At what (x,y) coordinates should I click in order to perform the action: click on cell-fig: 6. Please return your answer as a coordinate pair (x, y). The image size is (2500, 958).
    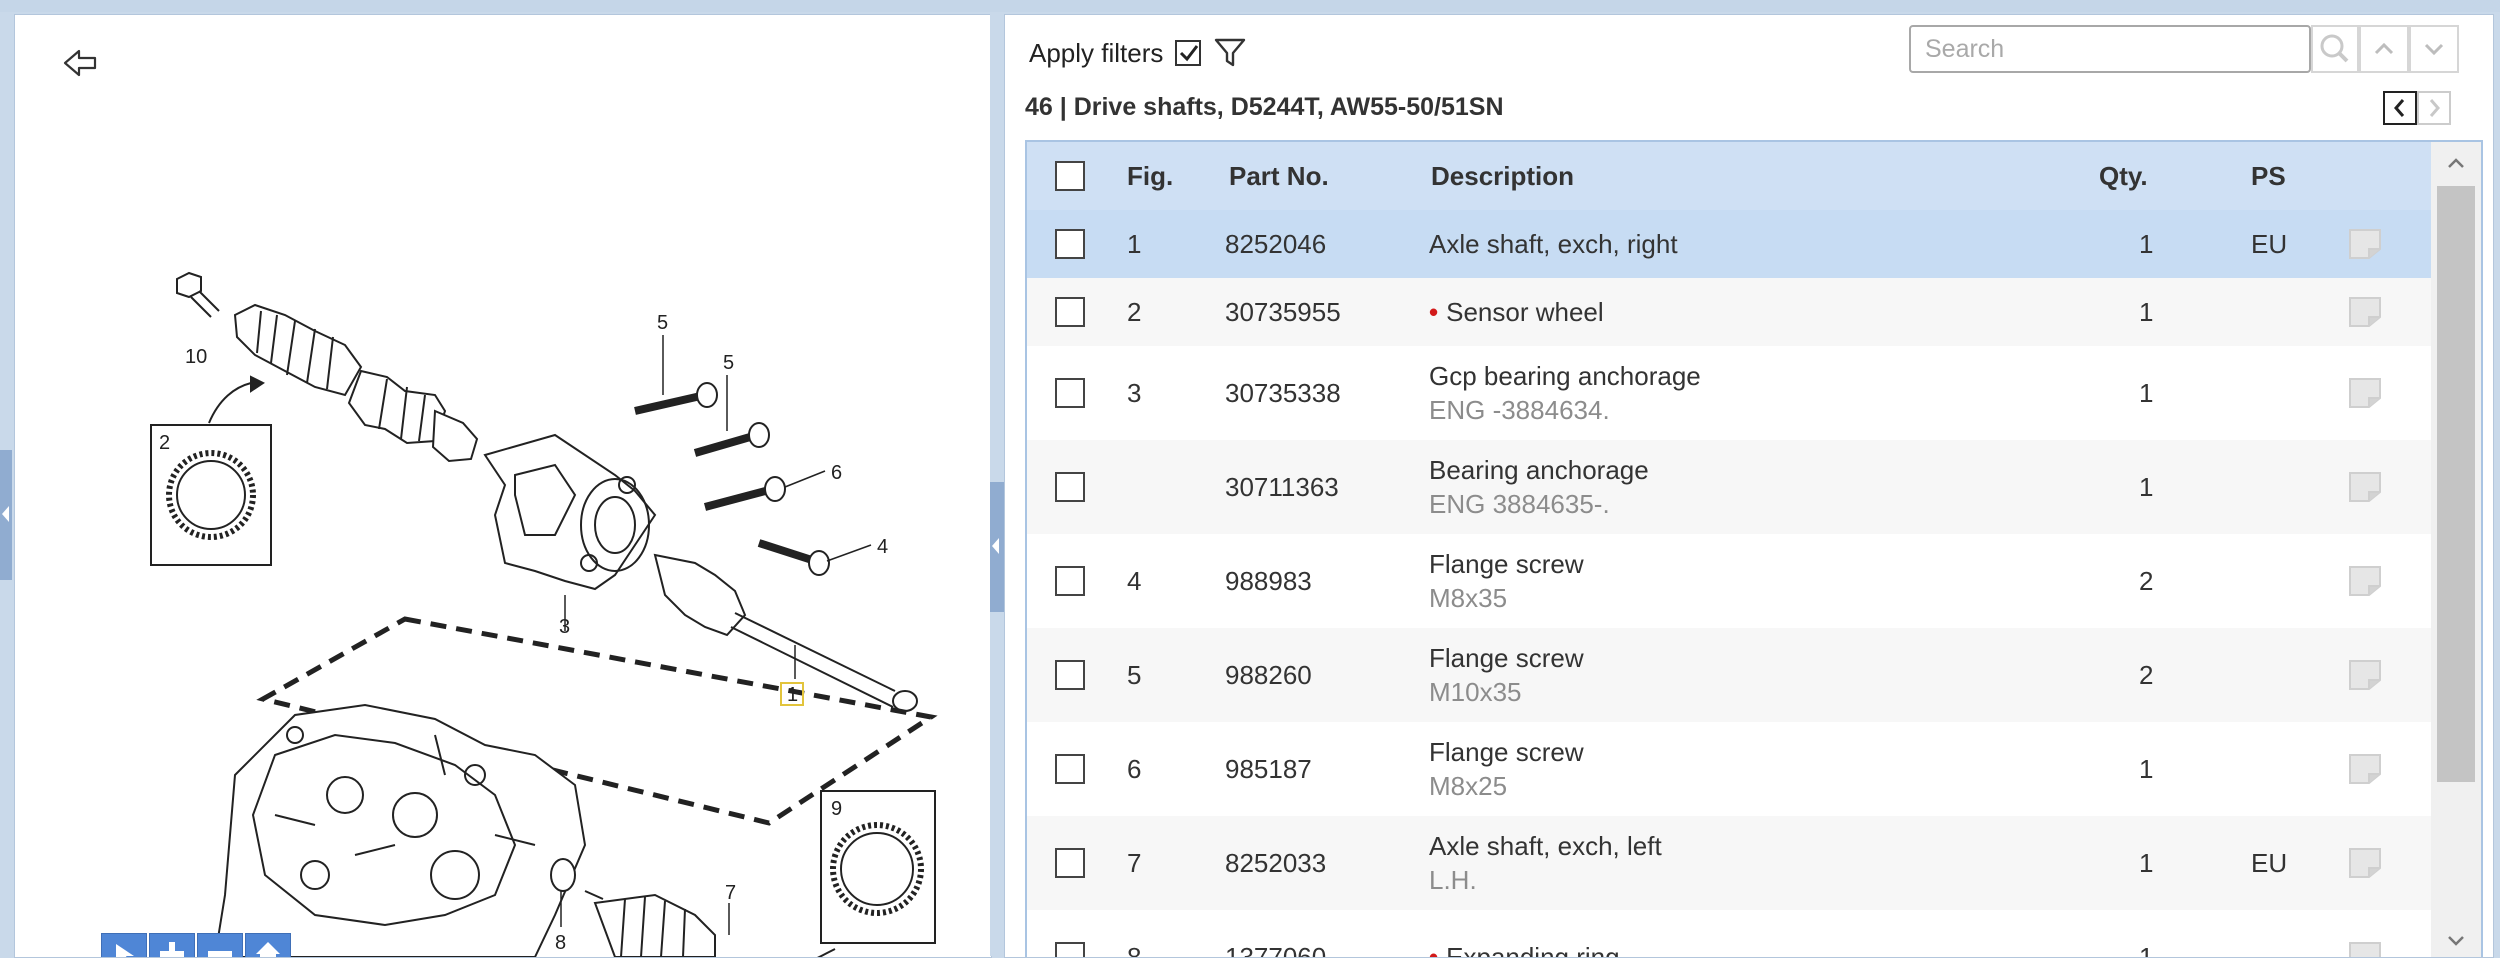
    Looking at the image, I should click on (1134, 769).